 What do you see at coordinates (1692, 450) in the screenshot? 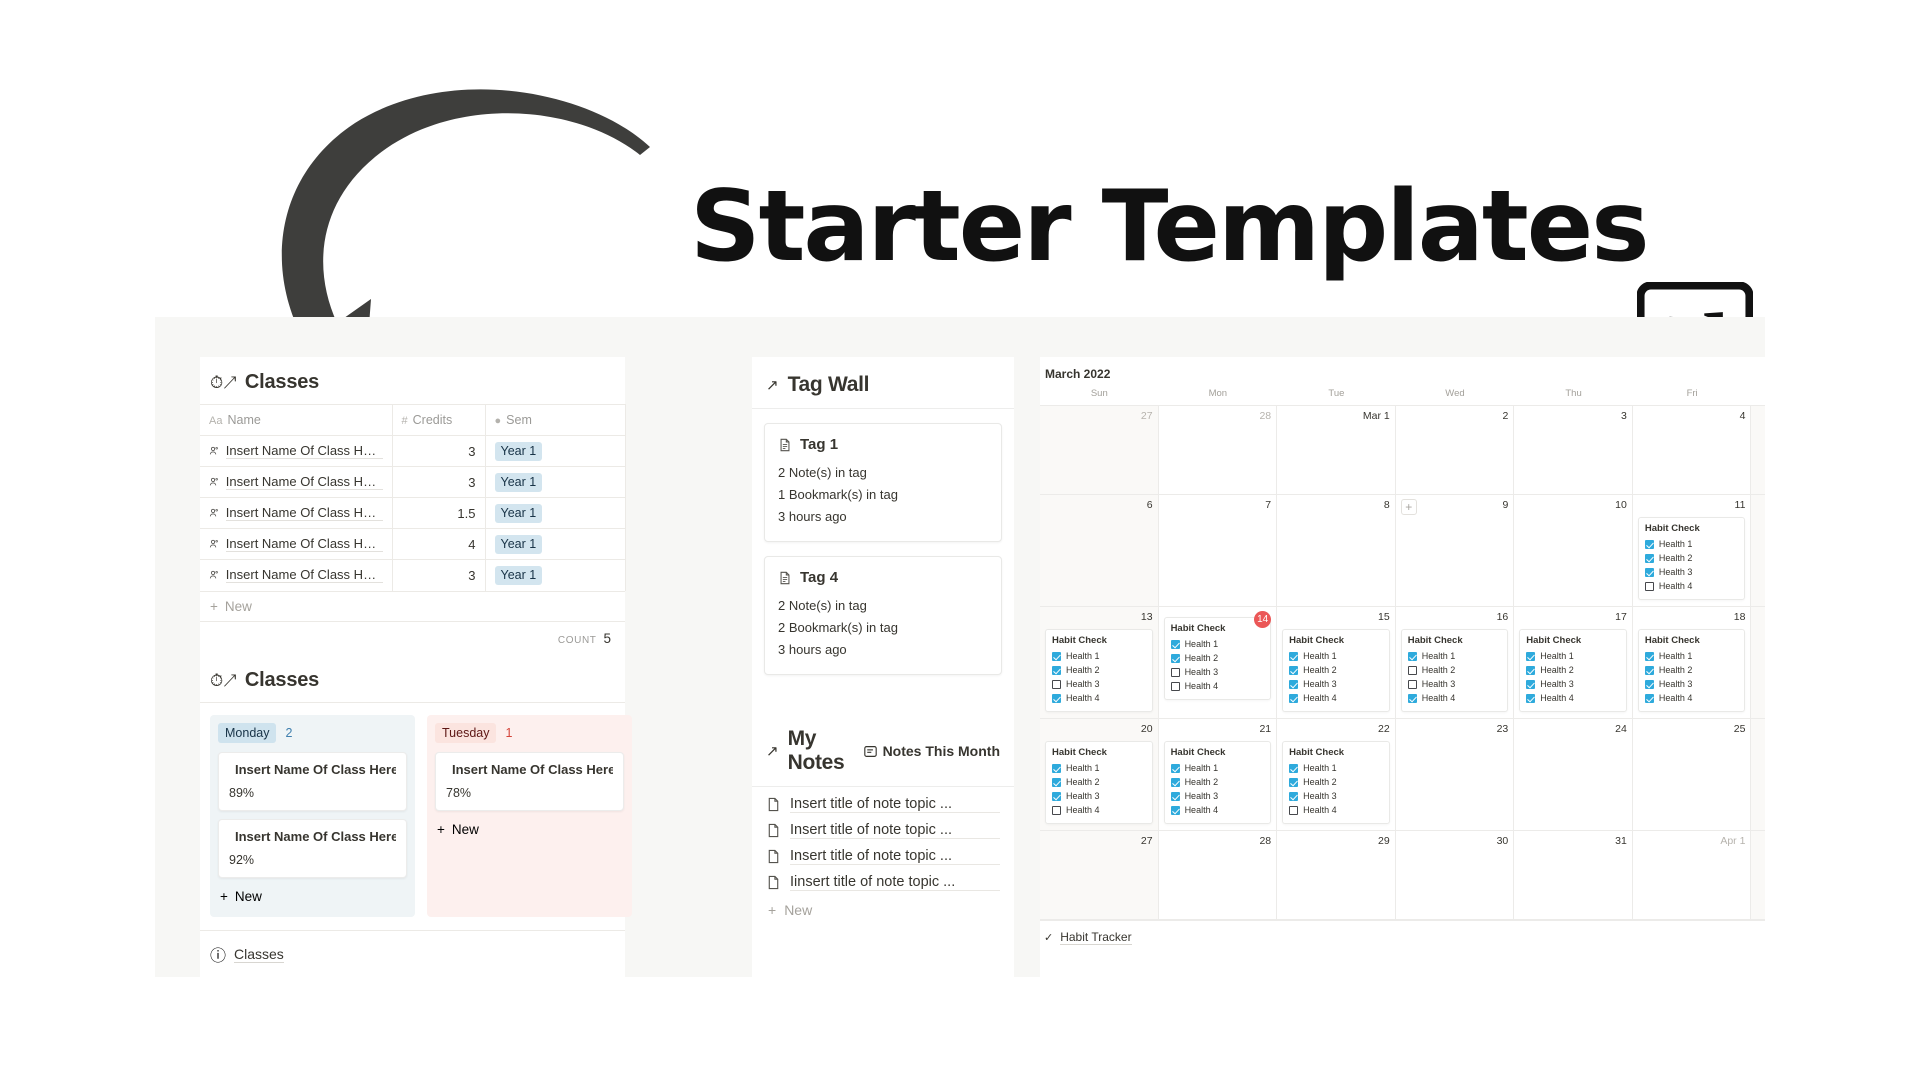
I see `calendar-day-cell: 4` at bounding box center [1692, 450].